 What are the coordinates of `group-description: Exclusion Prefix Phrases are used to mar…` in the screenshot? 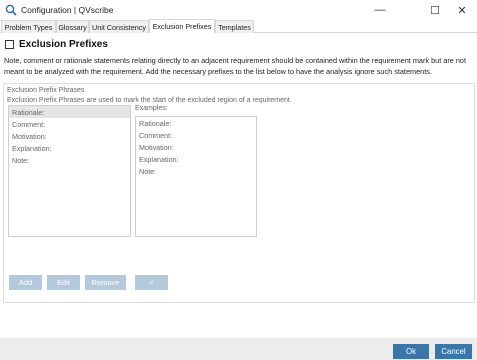 It's located at (149, 100).